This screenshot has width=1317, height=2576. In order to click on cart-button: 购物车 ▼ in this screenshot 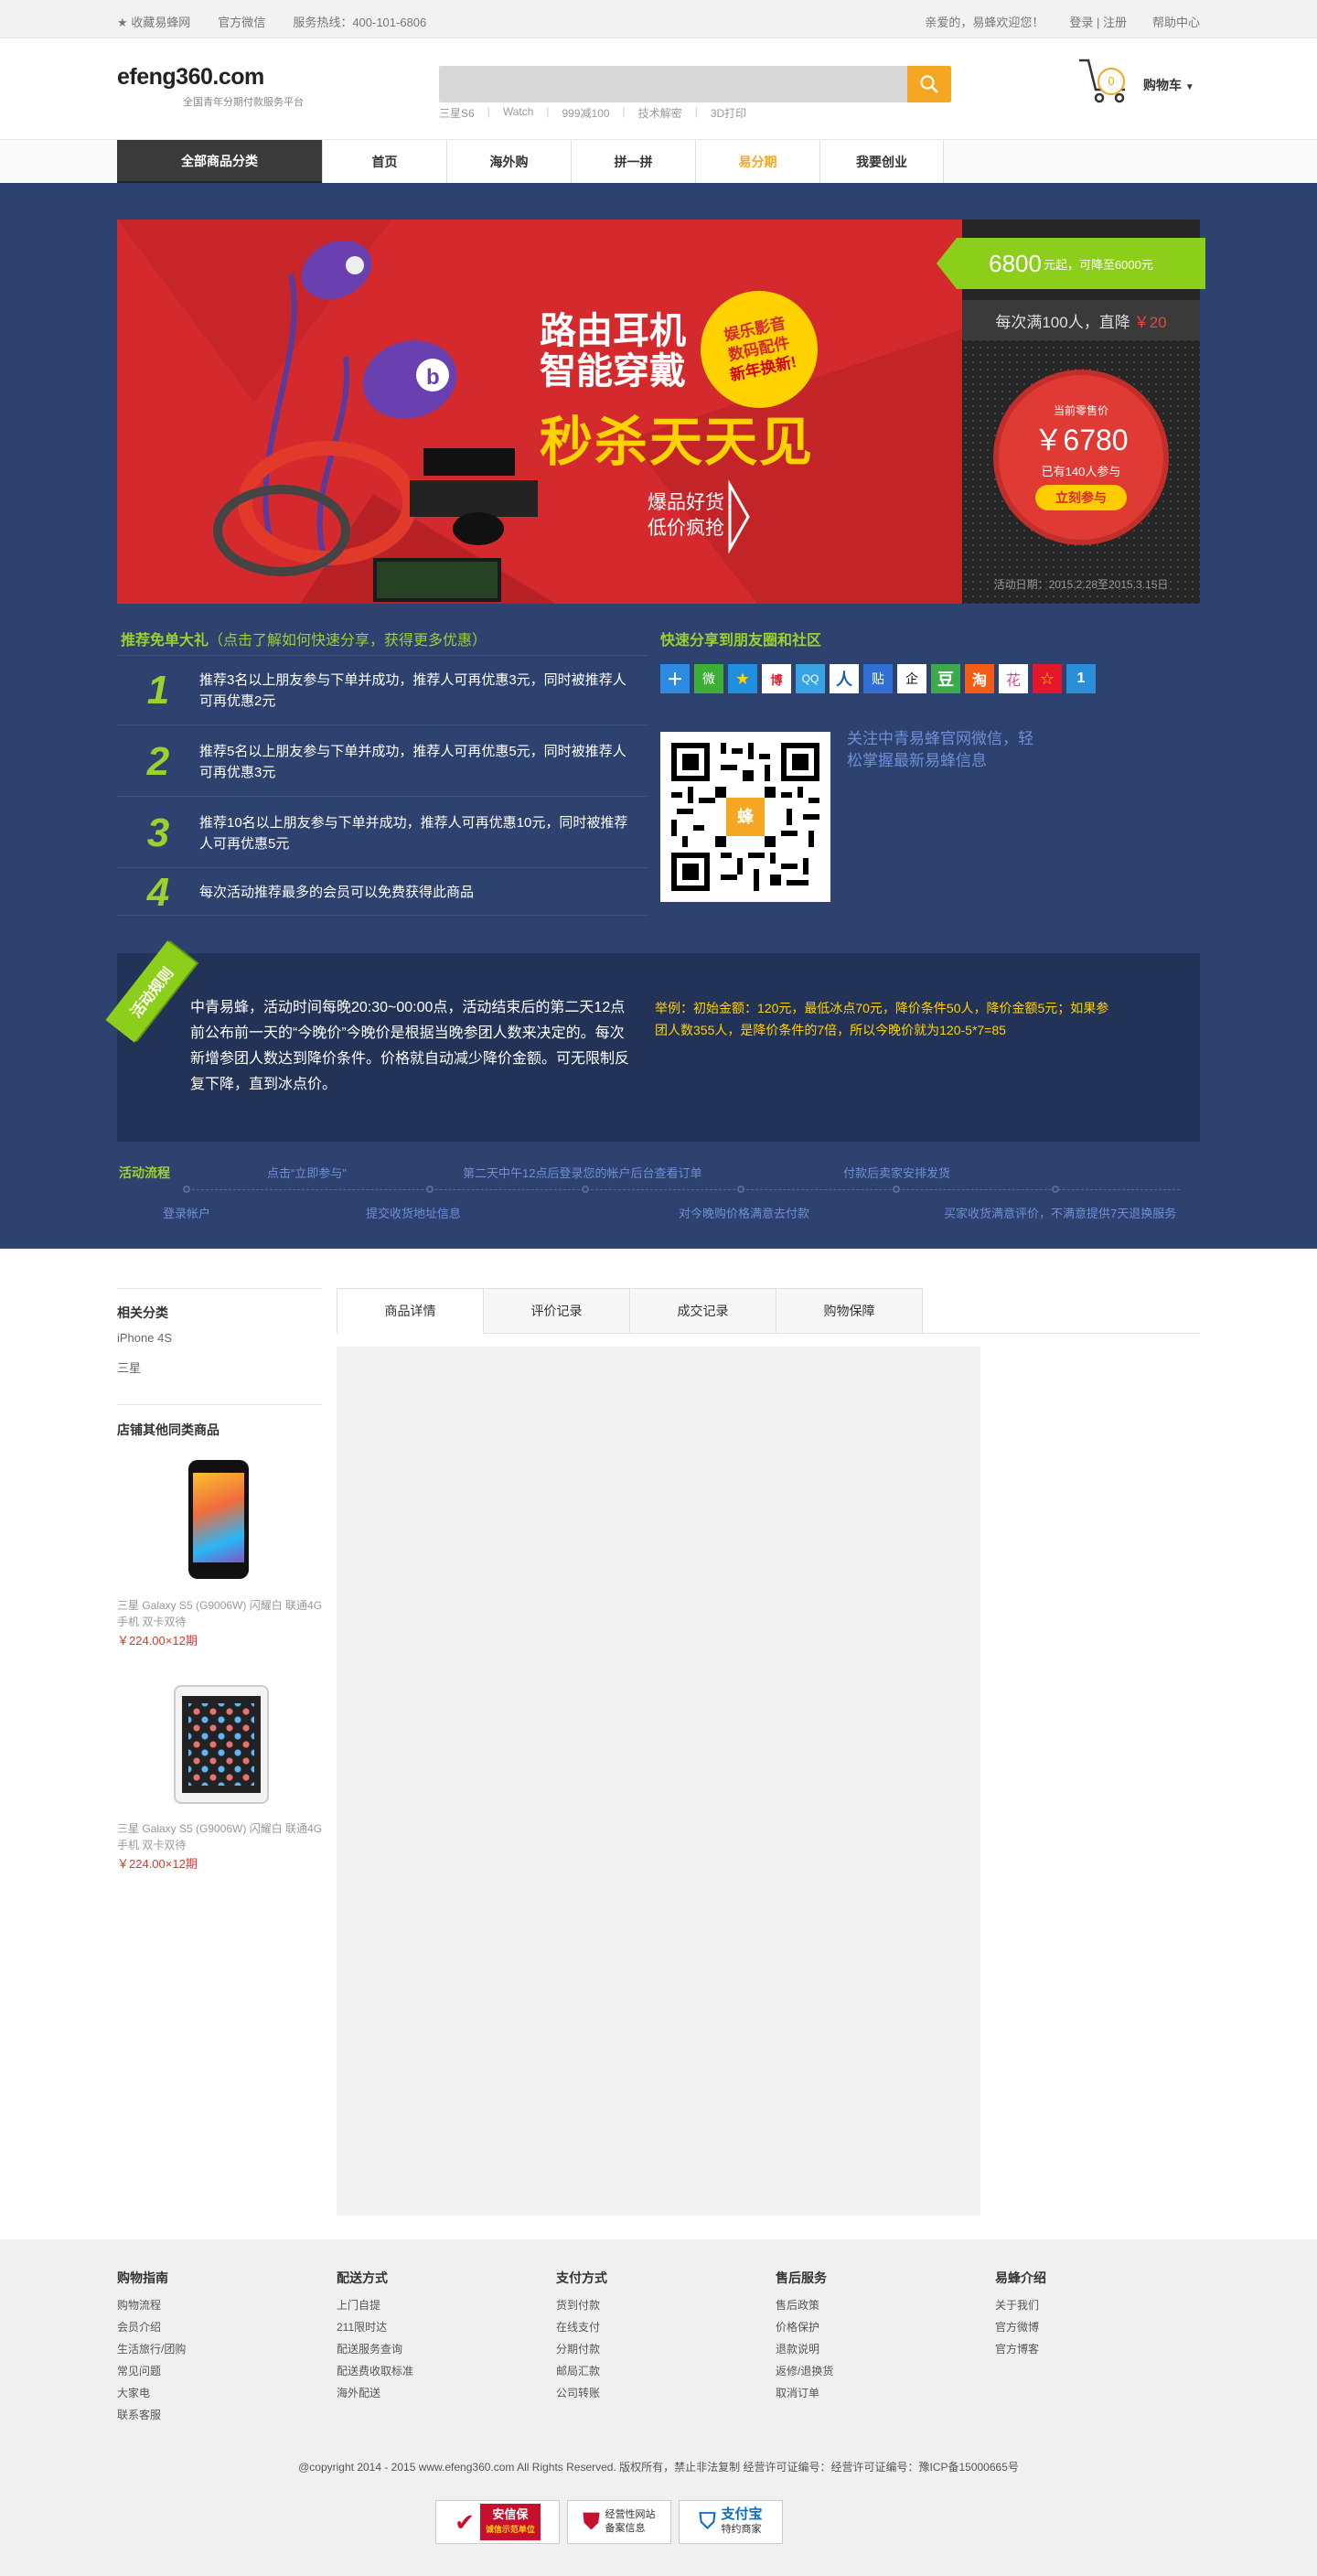, I will do `click(1168, 85)`.